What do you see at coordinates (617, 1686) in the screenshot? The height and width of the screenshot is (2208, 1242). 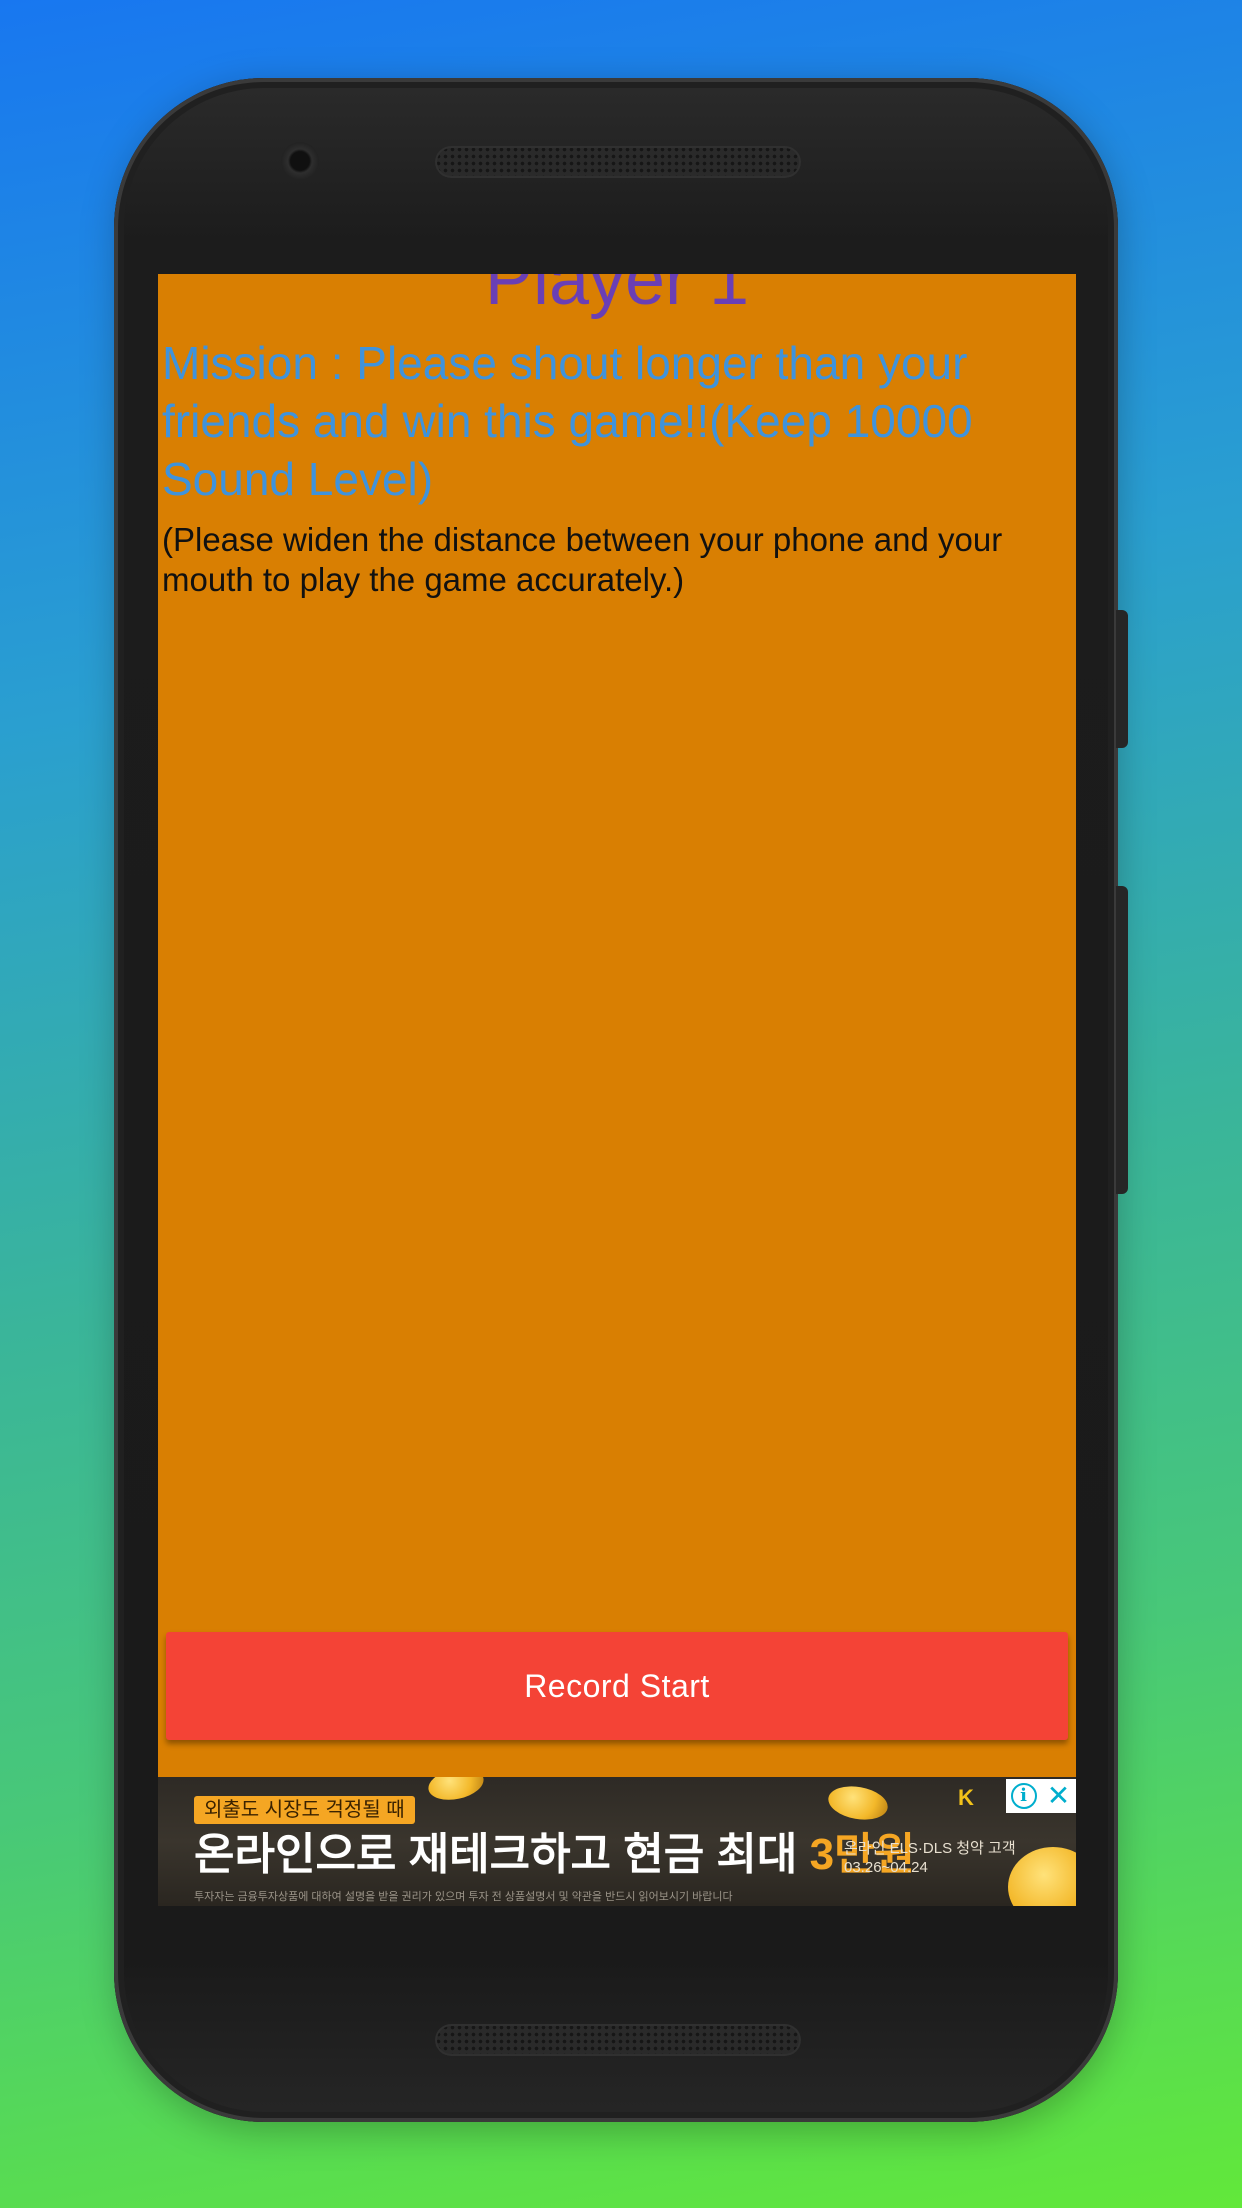 I see `record-start-button: Record Start` at bounding box center [617, 1686].